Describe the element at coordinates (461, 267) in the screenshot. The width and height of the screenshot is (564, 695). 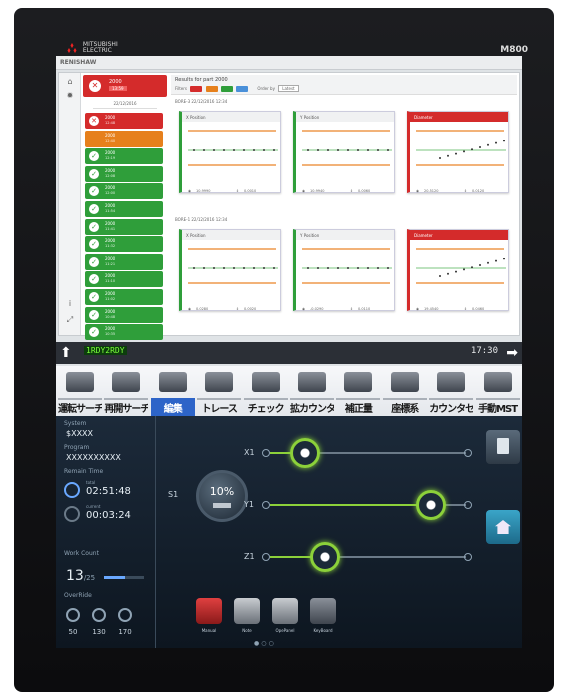
I see `trend-plot` at that location.